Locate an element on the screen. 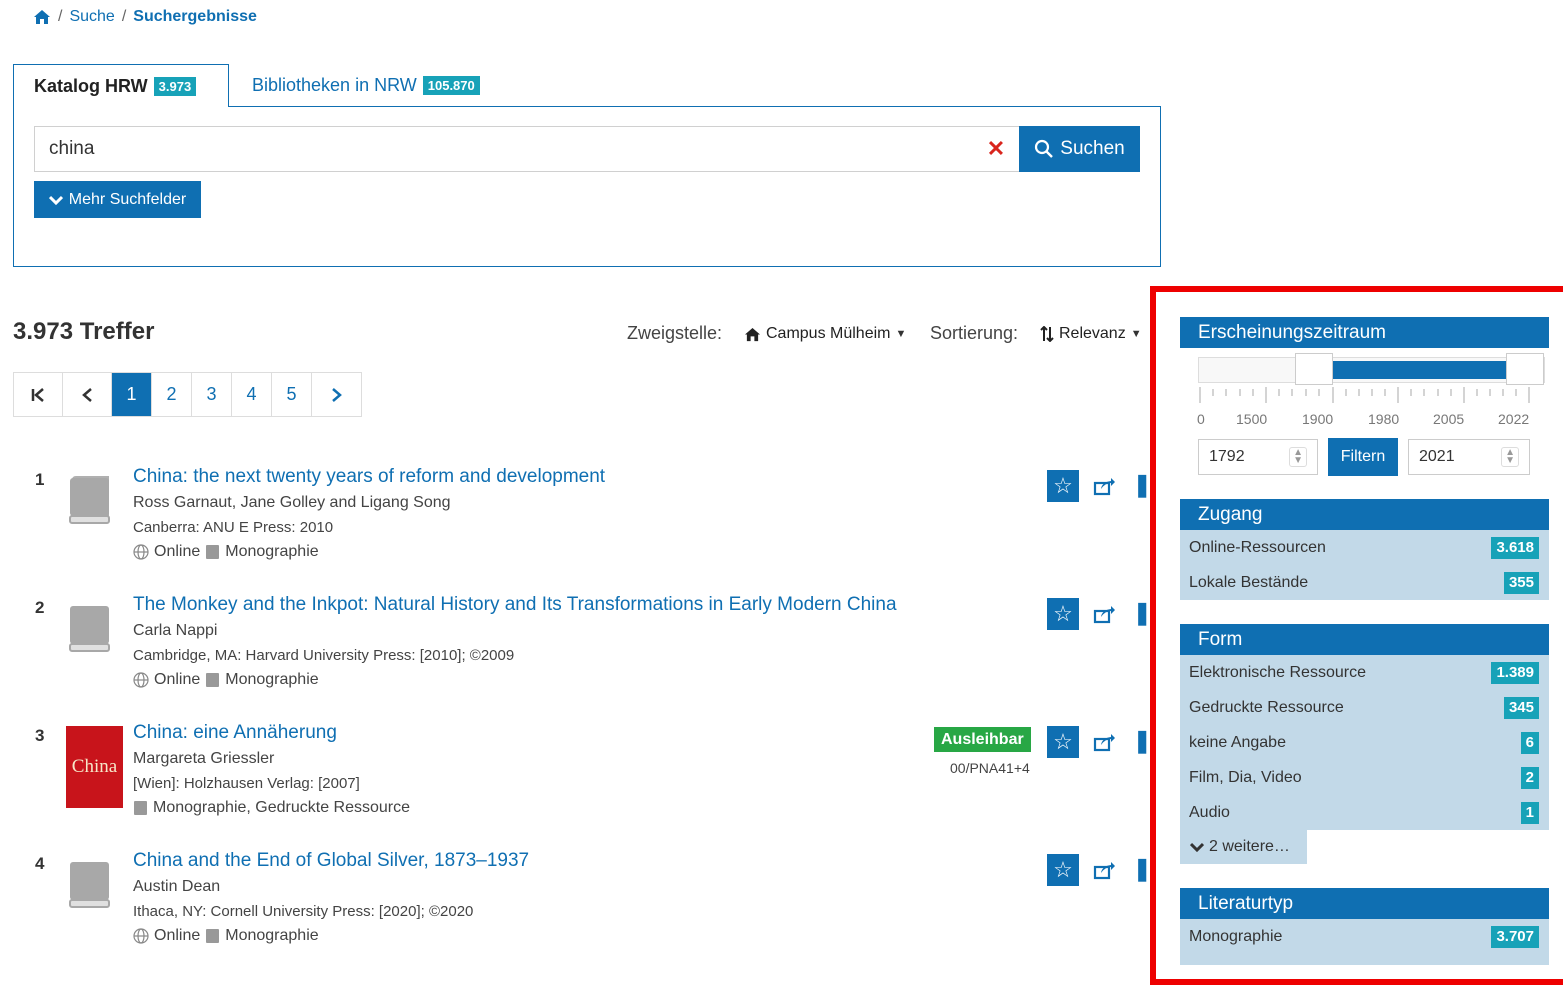 The width and height of the screenshot is (1563, 985). period-from-input: 1792 ▲ ▼ is located at coordinates (1258, 457).